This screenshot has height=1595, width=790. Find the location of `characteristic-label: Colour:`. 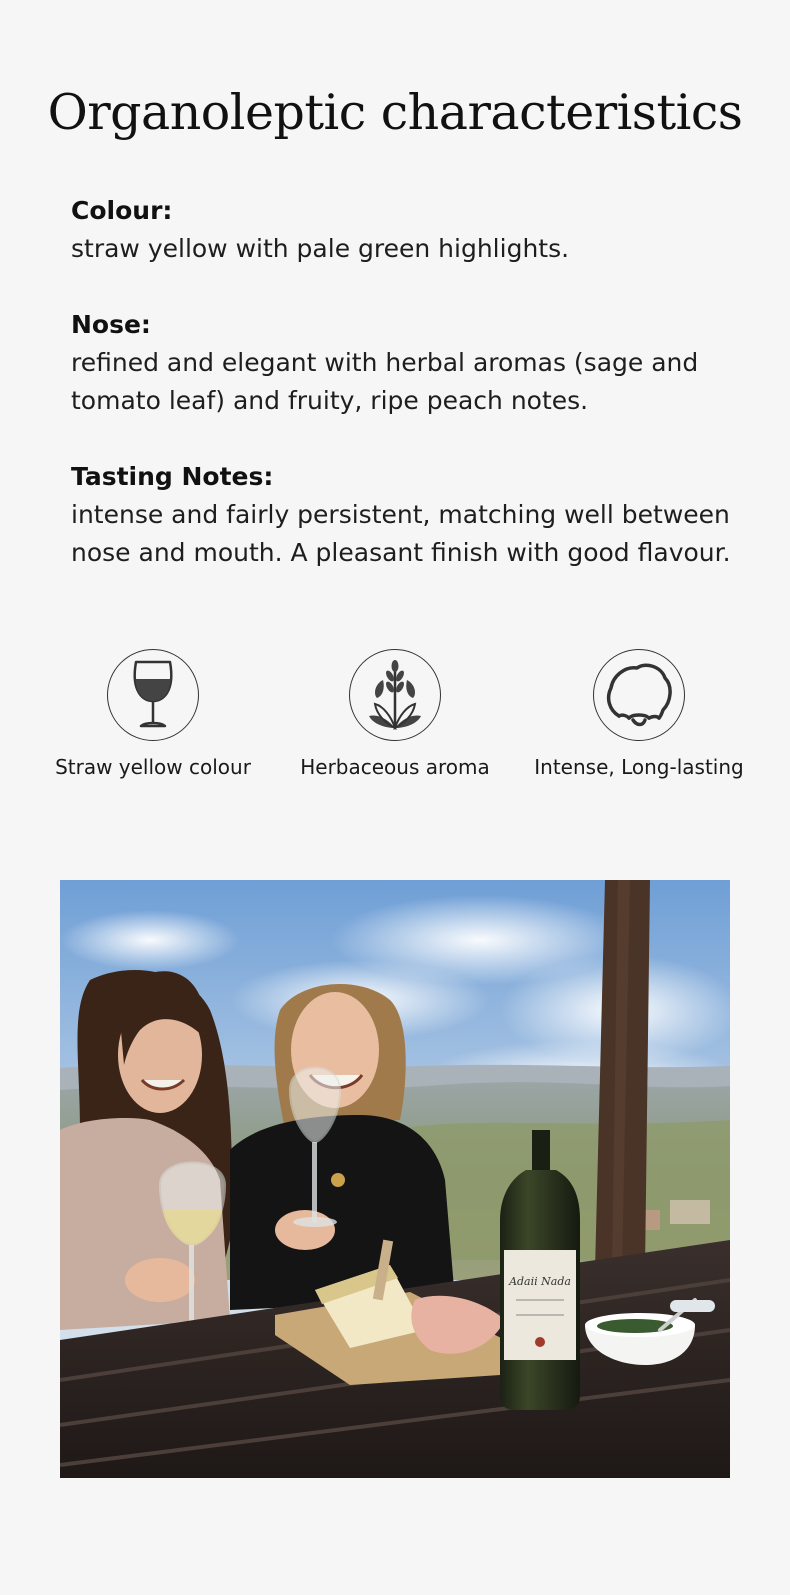

characteristic-label: Colour: is located at coordinates (122, 210).